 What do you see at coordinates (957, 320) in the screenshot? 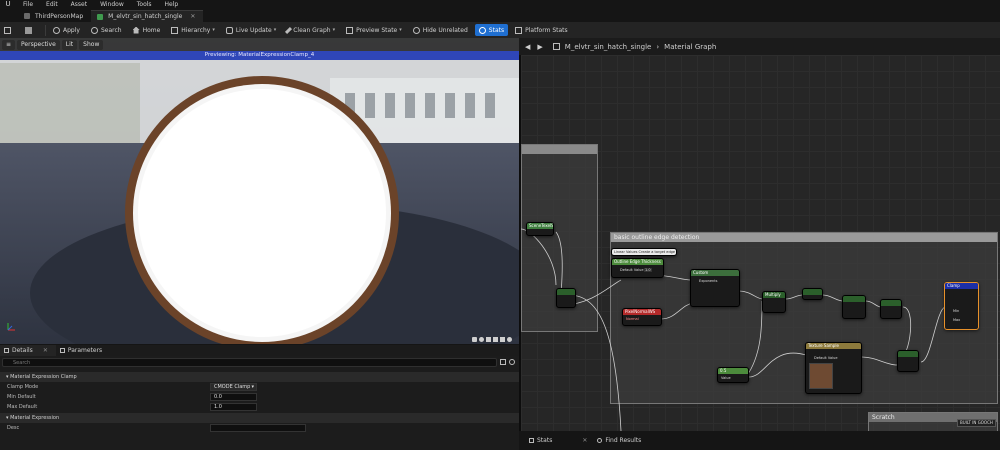
I see `clamp-max-label: Max` at bounding box center [957, 320].